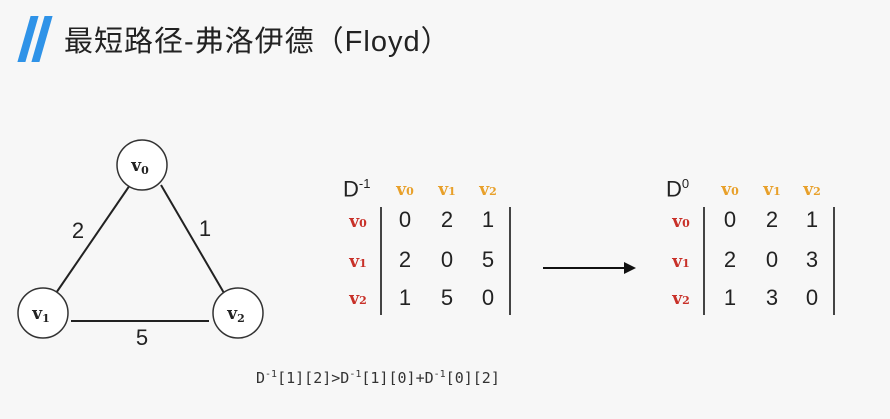 The image size is (890, 419). What do you see at coordinates (78, 230) in the screenshot?
I see `edge-weight-v0-v1: 2` at bounding box center [78, 230].